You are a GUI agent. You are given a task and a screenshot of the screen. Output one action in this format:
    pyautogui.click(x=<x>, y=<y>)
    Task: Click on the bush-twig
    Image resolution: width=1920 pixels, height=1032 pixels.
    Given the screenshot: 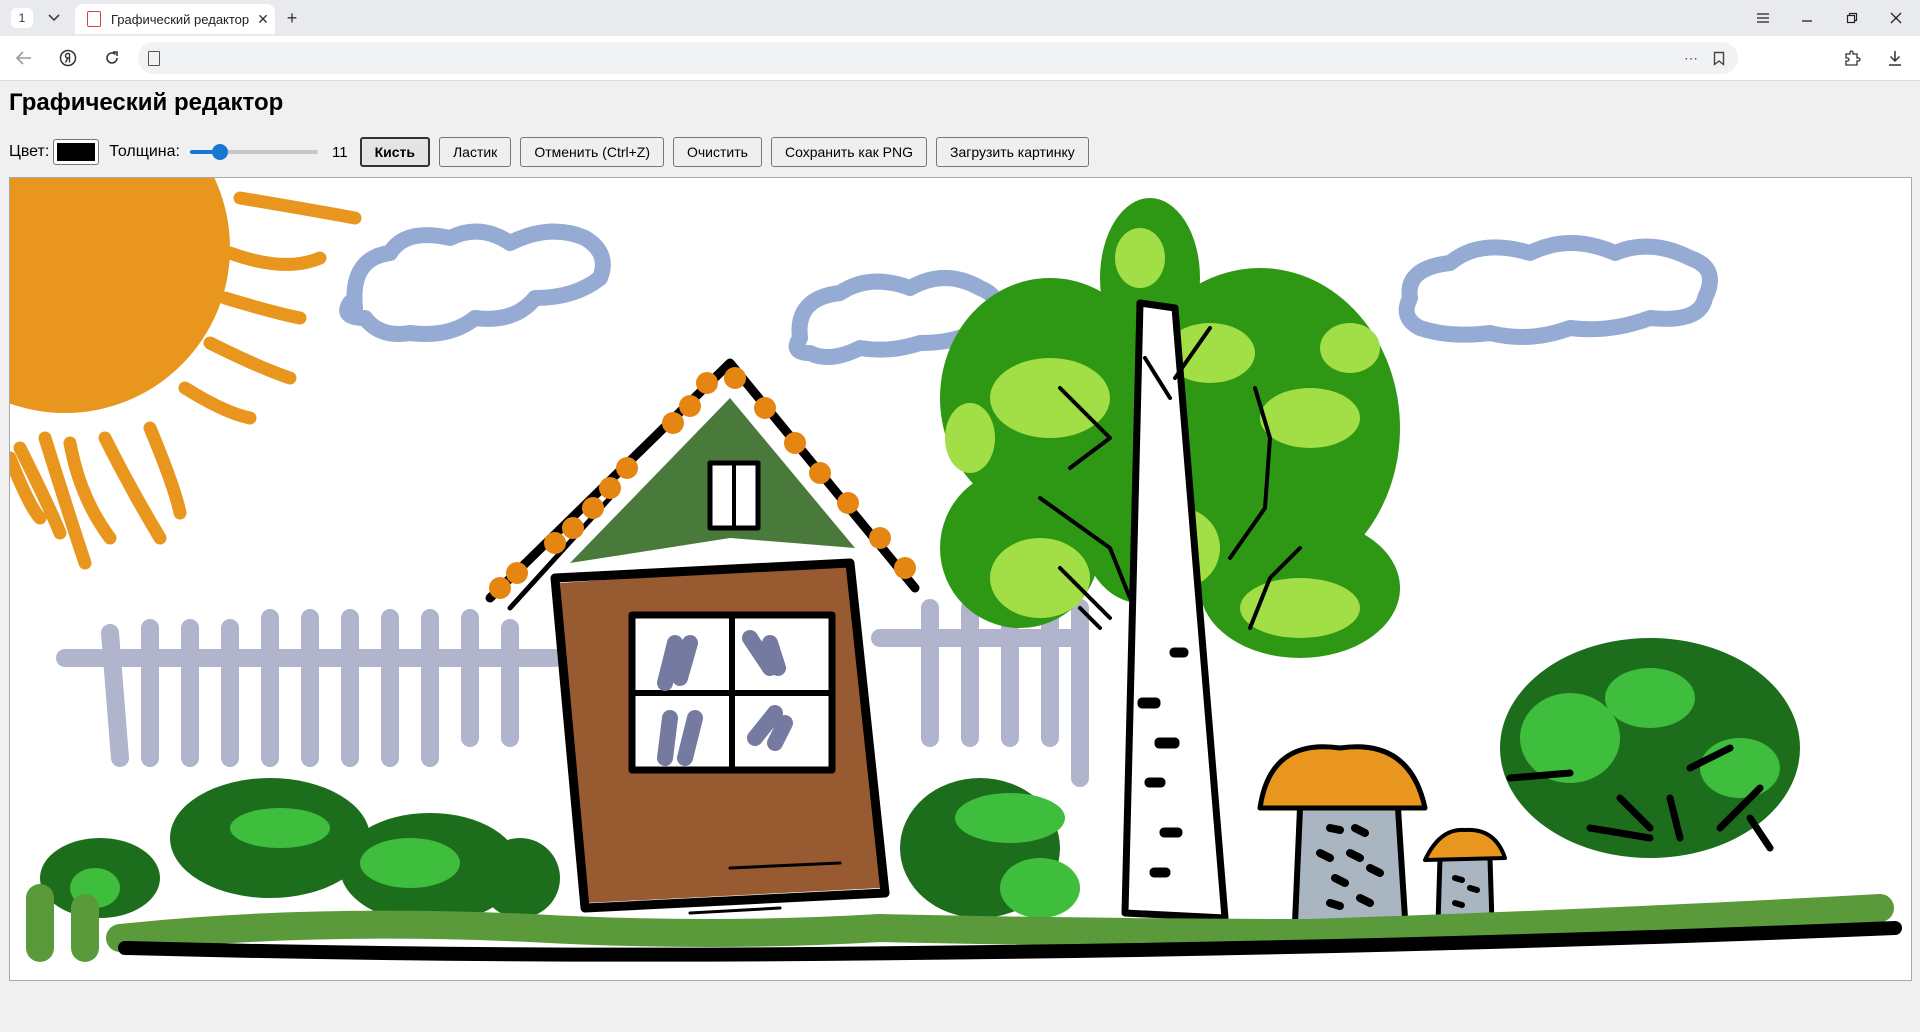 What is the action you would take?
    pyautogui.click(x=1540, y=775)
    